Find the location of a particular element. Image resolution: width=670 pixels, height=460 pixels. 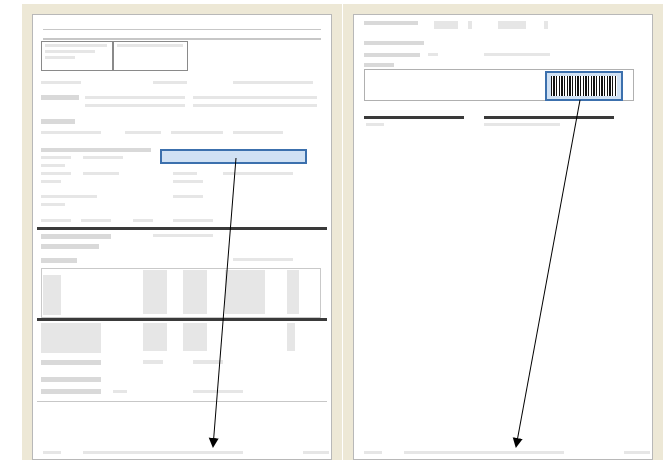

highlighted-barcode is located at coordinates (584, 86).